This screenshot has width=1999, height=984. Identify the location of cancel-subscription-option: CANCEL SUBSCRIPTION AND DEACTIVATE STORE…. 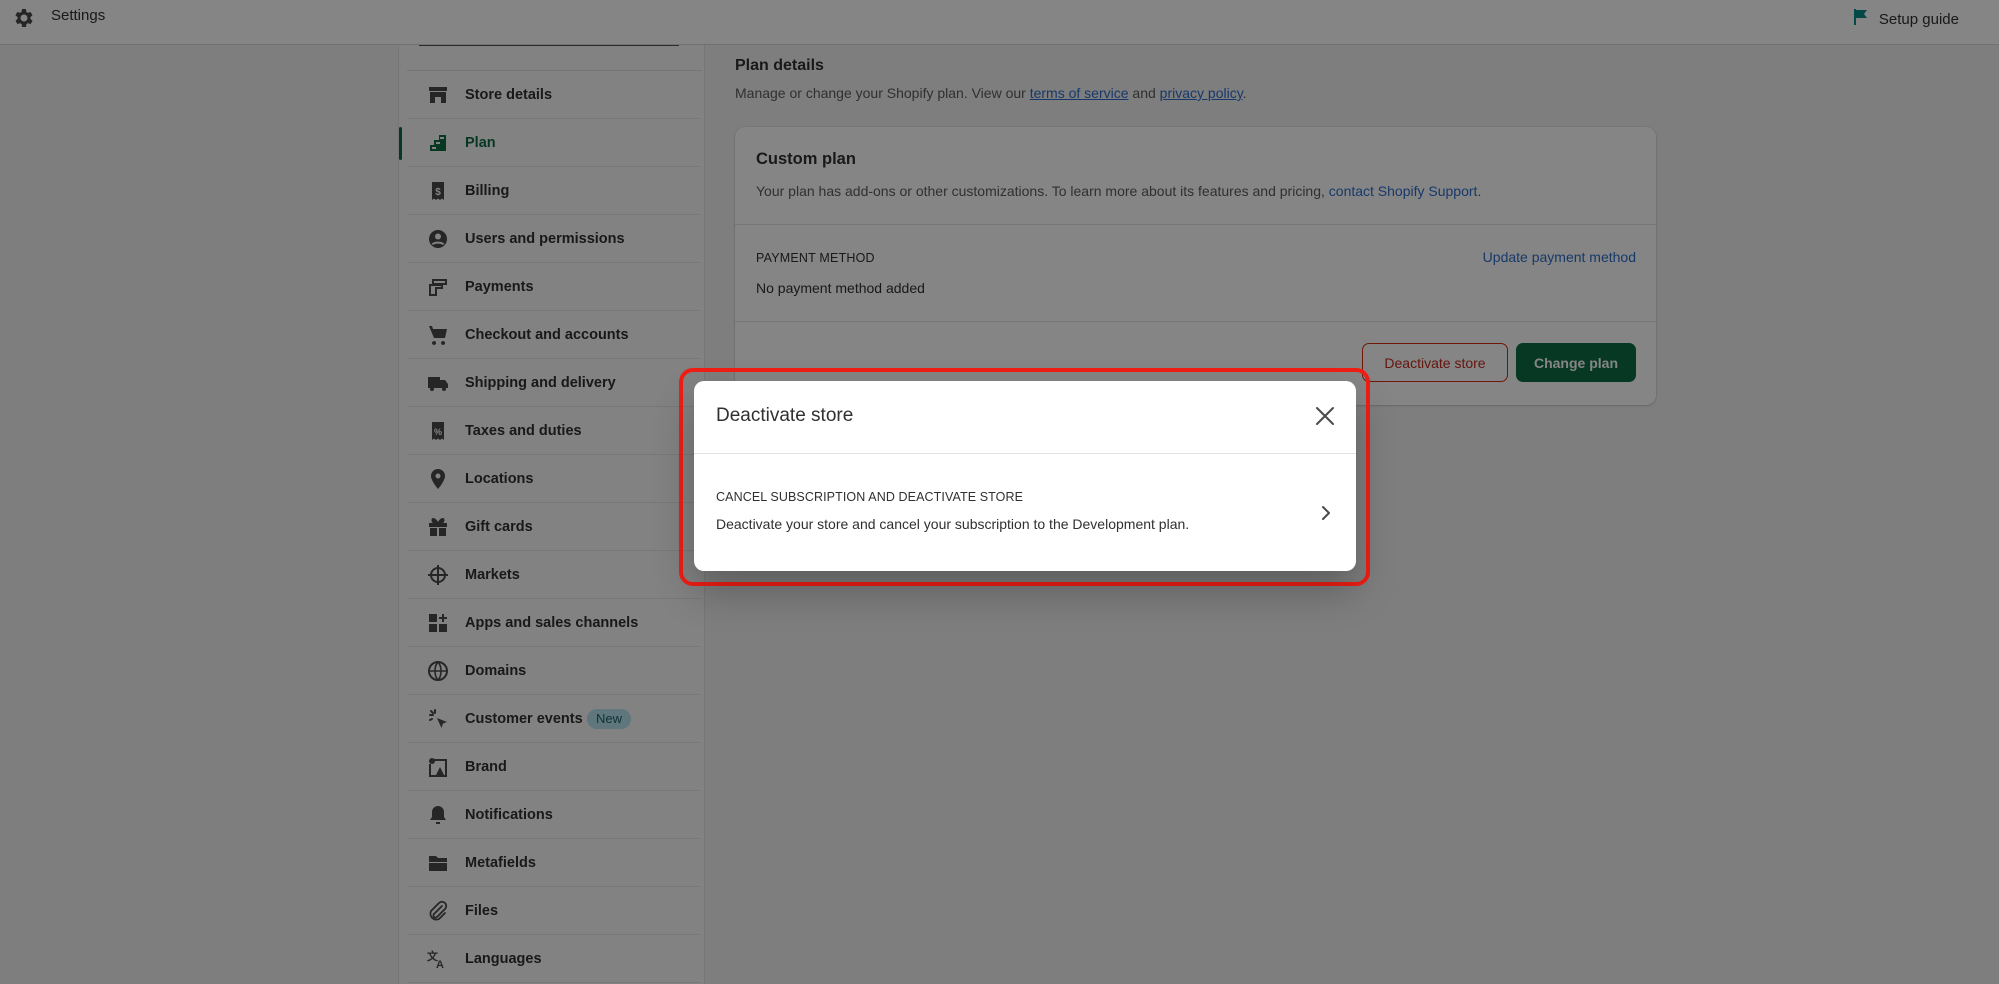
(1025, 512).